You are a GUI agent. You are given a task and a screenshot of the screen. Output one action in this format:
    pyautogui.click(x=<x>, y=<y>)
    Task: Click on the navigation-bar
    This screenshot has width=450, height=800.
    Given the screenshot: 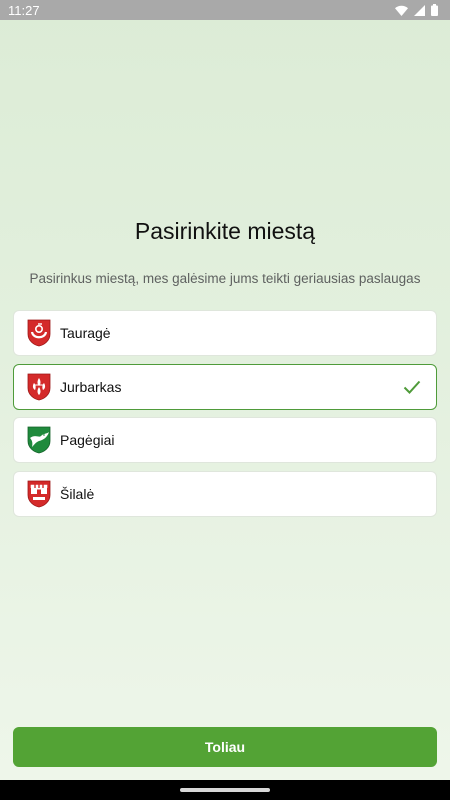 What is the action you would take?
    pyautogui.click(x=225, y=790)
    